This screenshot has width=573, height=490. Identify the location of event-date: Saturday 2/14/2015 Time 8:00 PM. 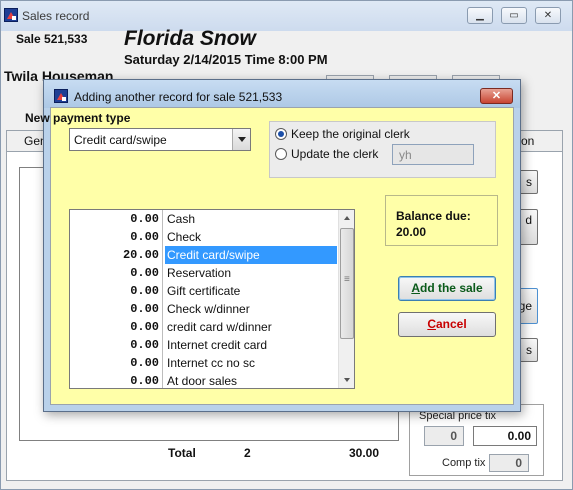
(226, 59).